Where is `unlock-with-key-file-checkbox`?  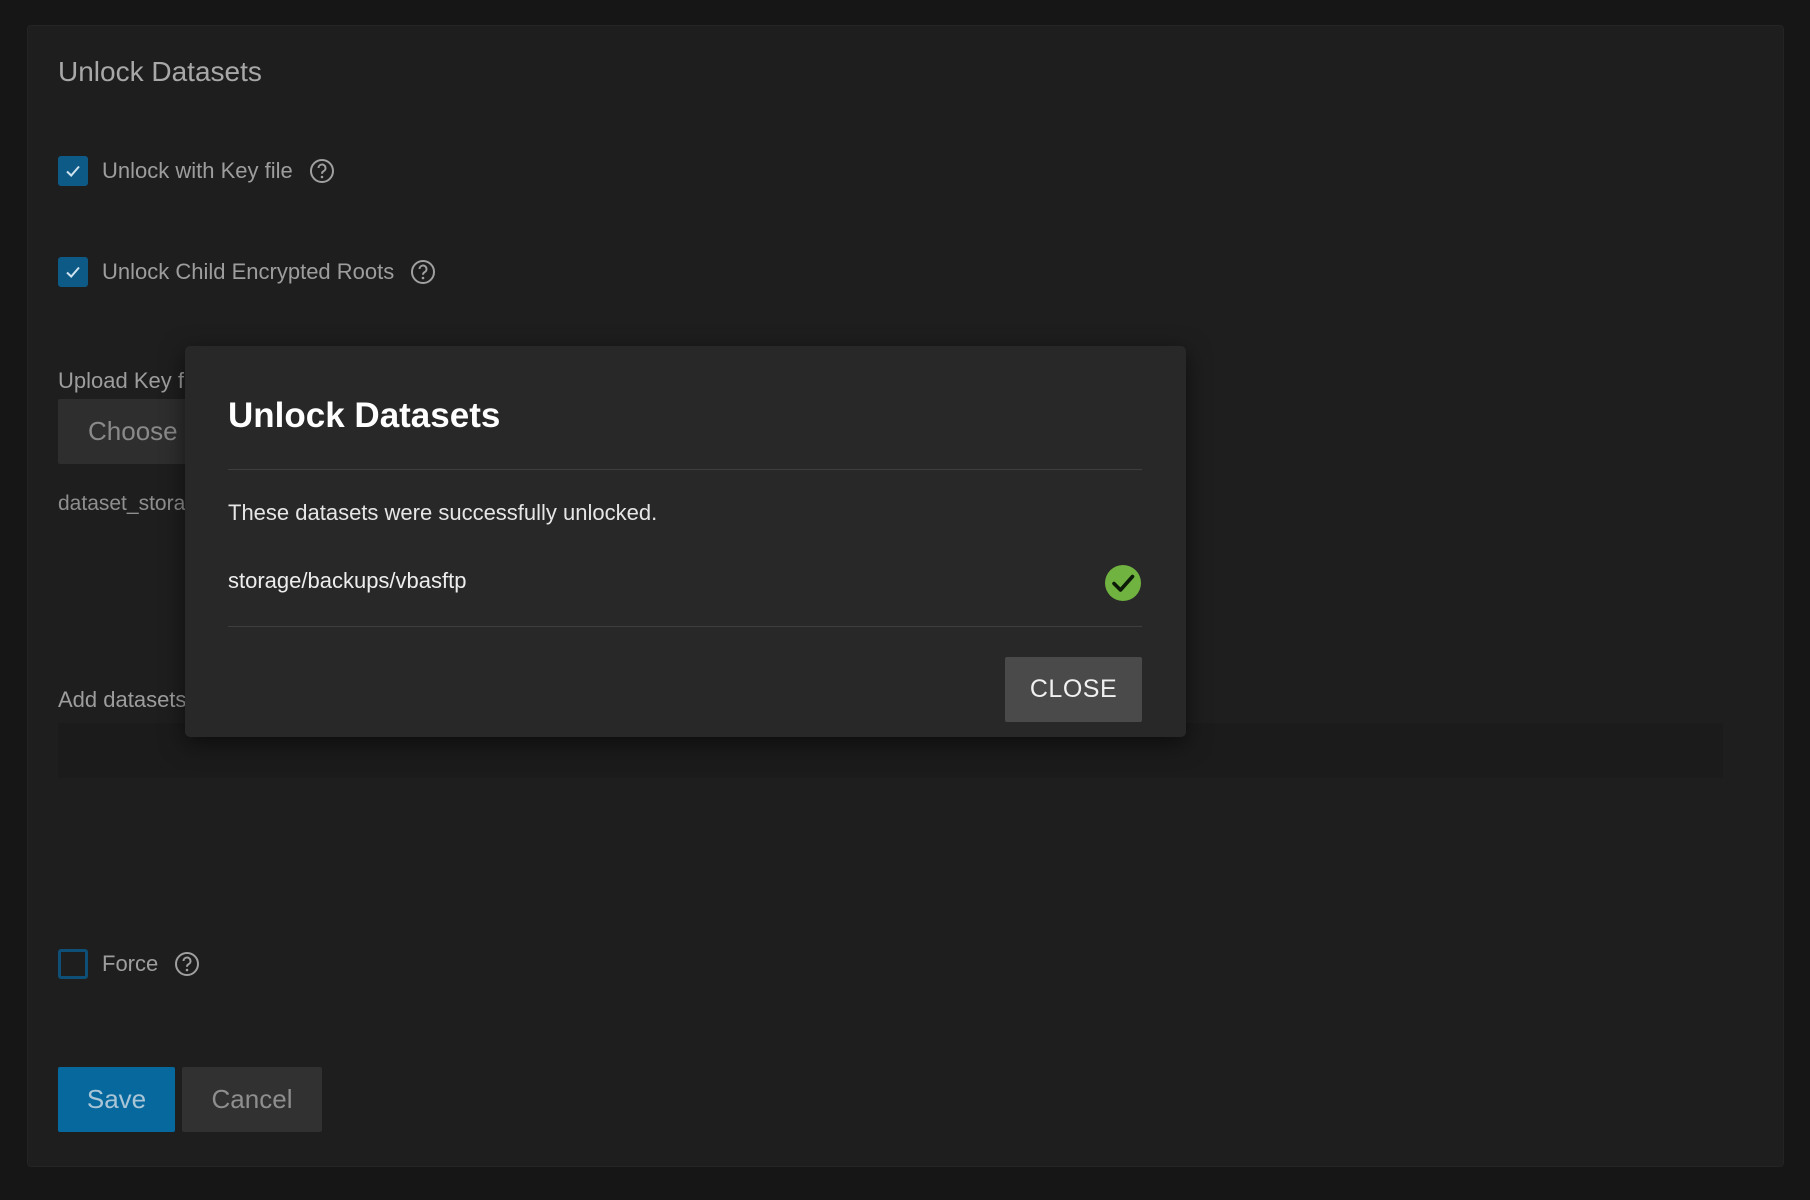
unlock-with-key-file-checkbox is located at coordinates (73, 171).